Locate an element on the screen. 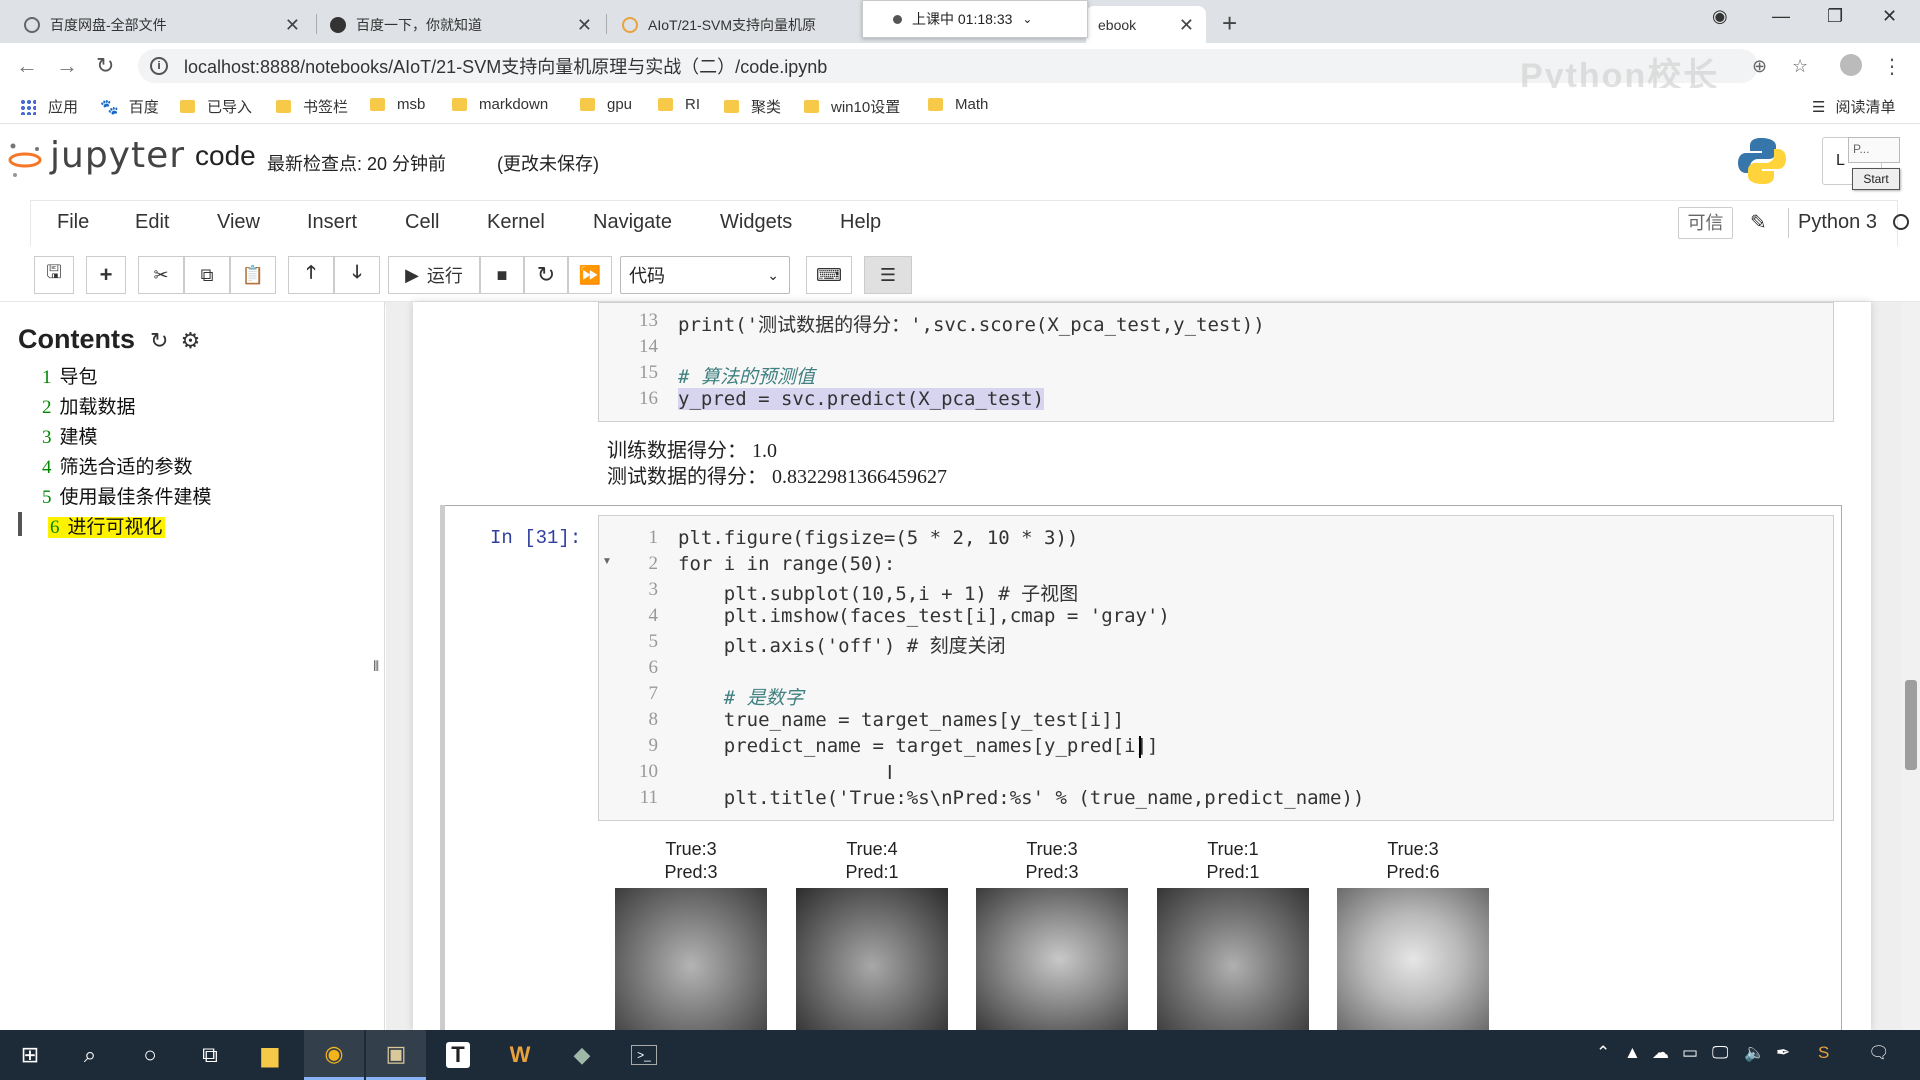  jupyter-logo-text: jupyter is located at coordinates (117, 155).